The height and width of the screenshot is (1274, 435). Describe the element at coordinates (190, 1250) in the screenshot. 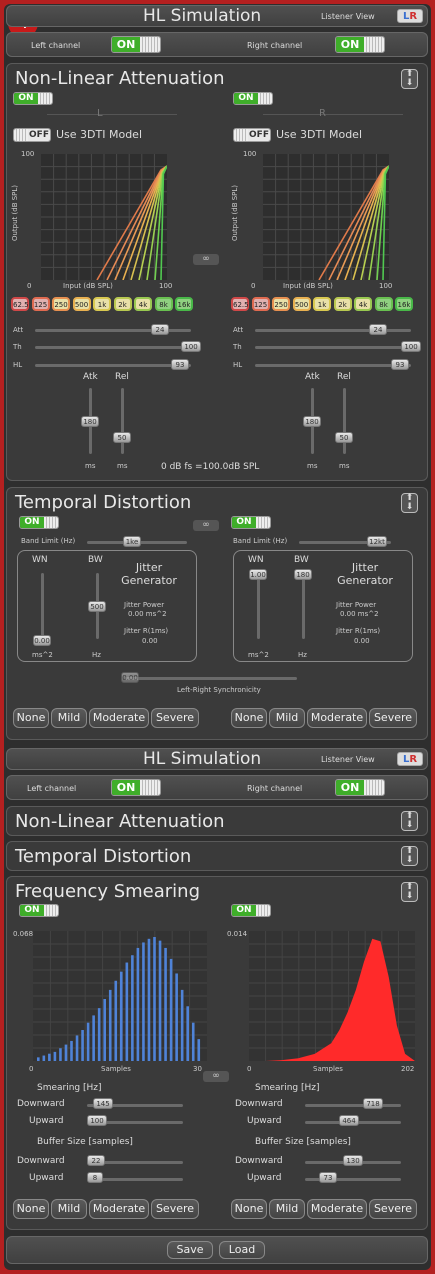

I see `save-button: Save` at that location.